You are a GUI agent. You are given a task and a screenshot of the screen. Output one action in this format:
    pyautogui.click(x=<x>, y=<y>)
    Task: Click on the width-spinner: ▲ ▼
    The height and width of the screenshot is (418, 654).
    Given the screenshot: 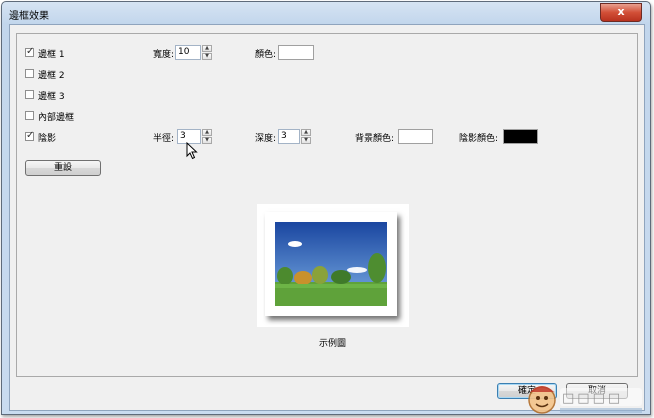 What is the action you would take?
    pyautogui.click(x=207, y=52)
    